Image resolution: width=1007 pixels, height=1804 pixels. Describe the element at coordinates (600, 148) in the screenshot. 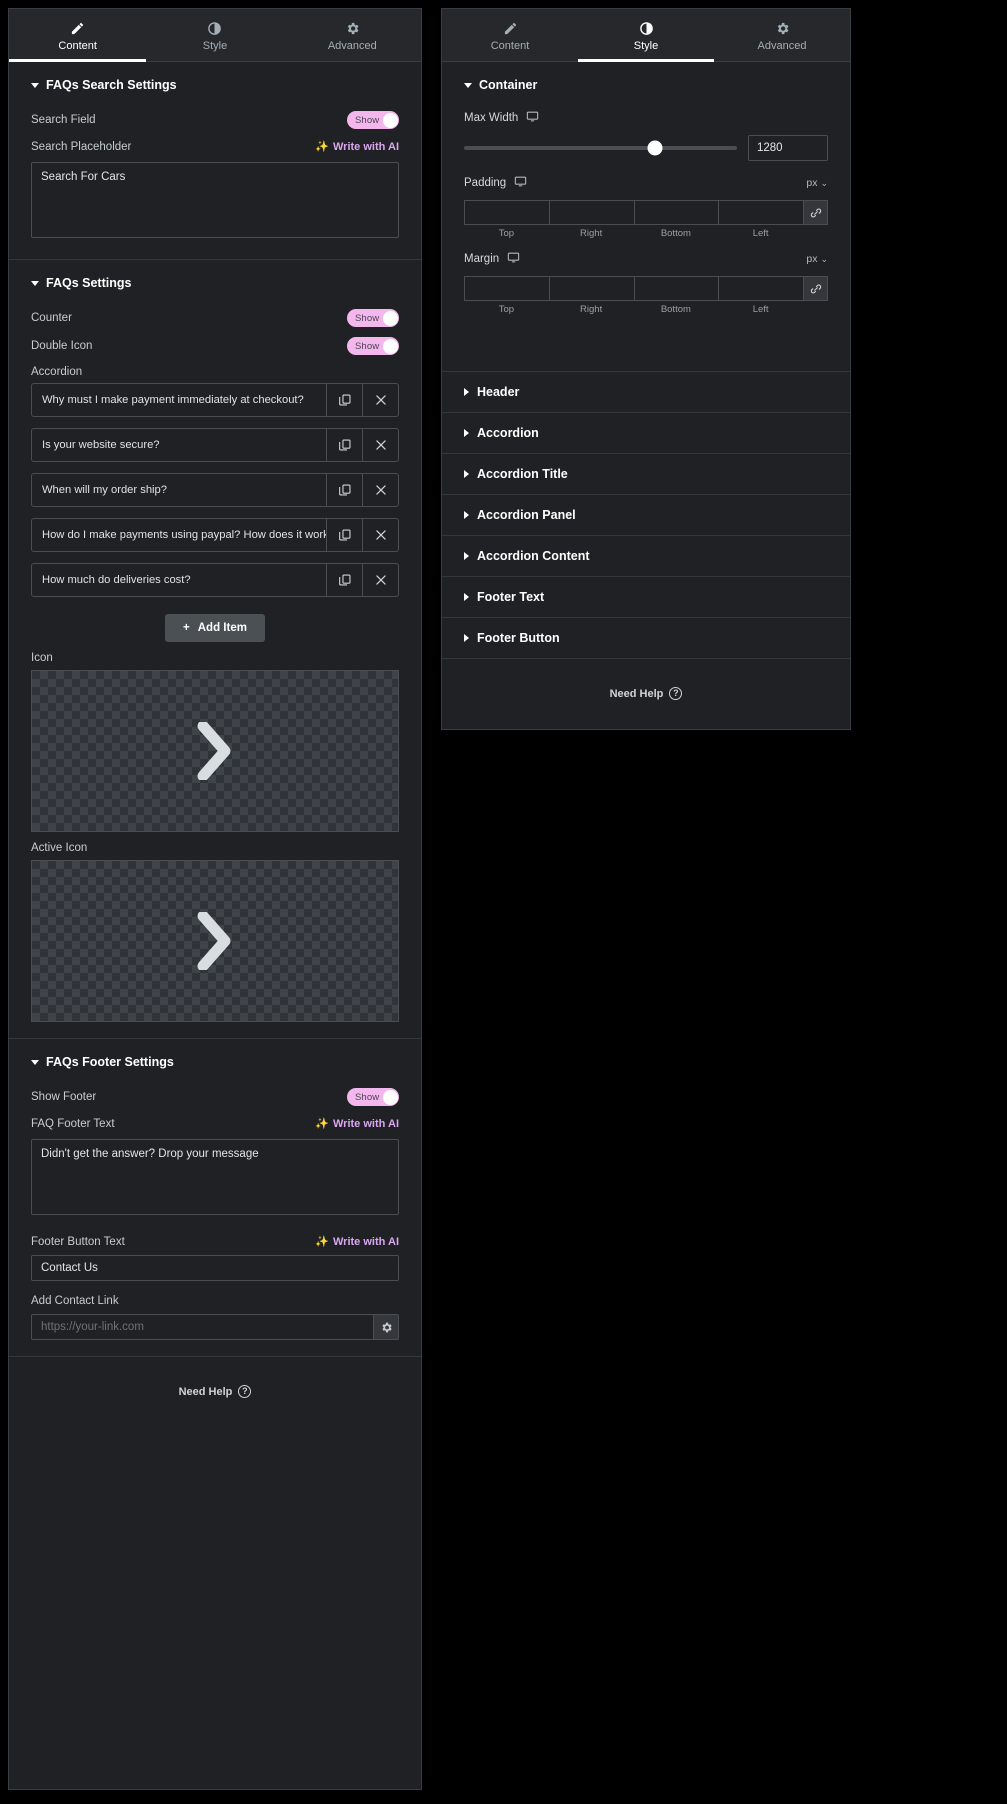

I see `max-width-slider` at that location.